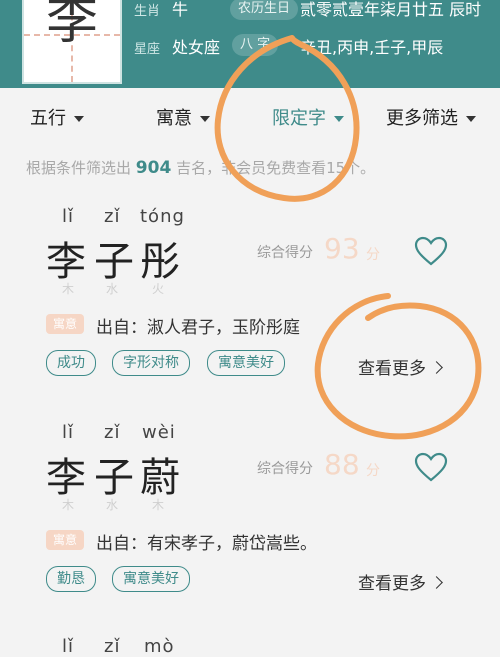 This screenshot has width=500, height=657. What do you see at coordinates (299, 118) in the screenshot?
I see `filter-limited-char-label: 限定字` at bounding box center [299, 118].